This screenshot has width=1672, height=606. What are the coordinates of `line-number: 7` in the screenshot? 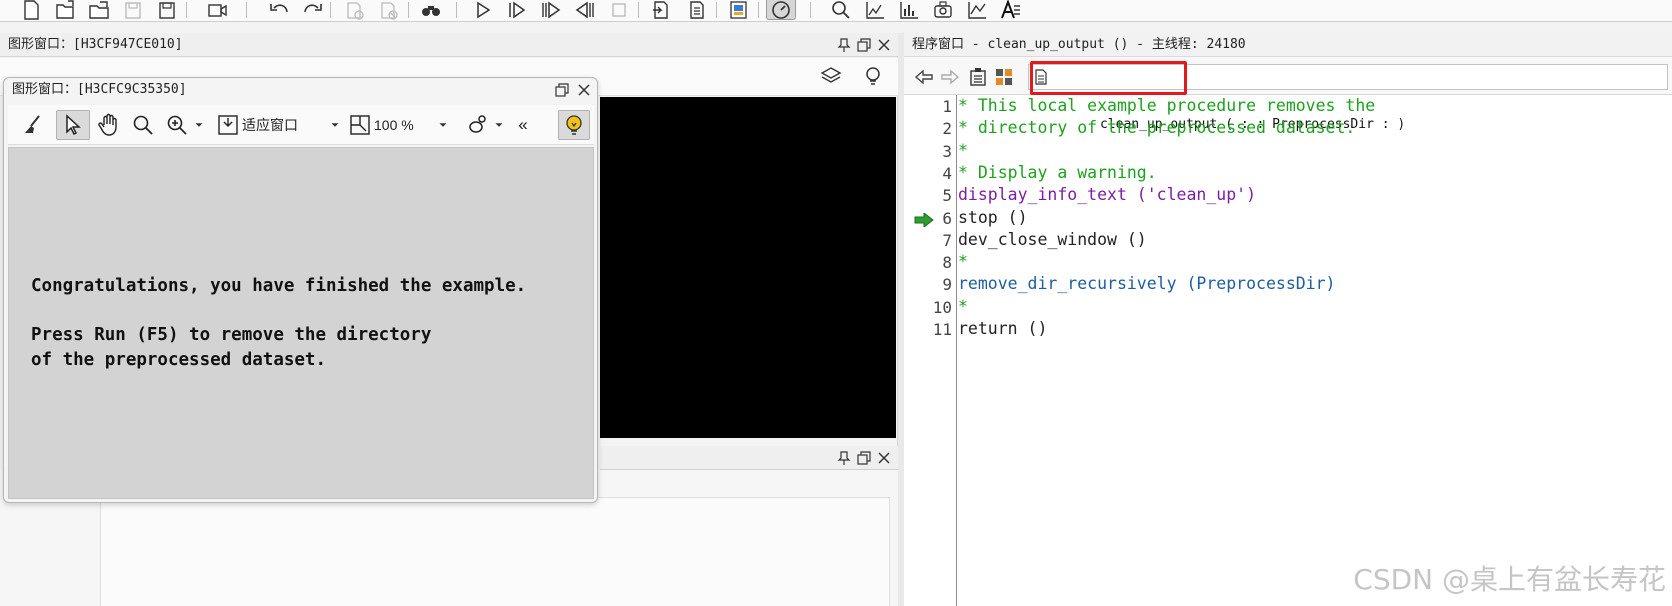 It's located at (947, 240).